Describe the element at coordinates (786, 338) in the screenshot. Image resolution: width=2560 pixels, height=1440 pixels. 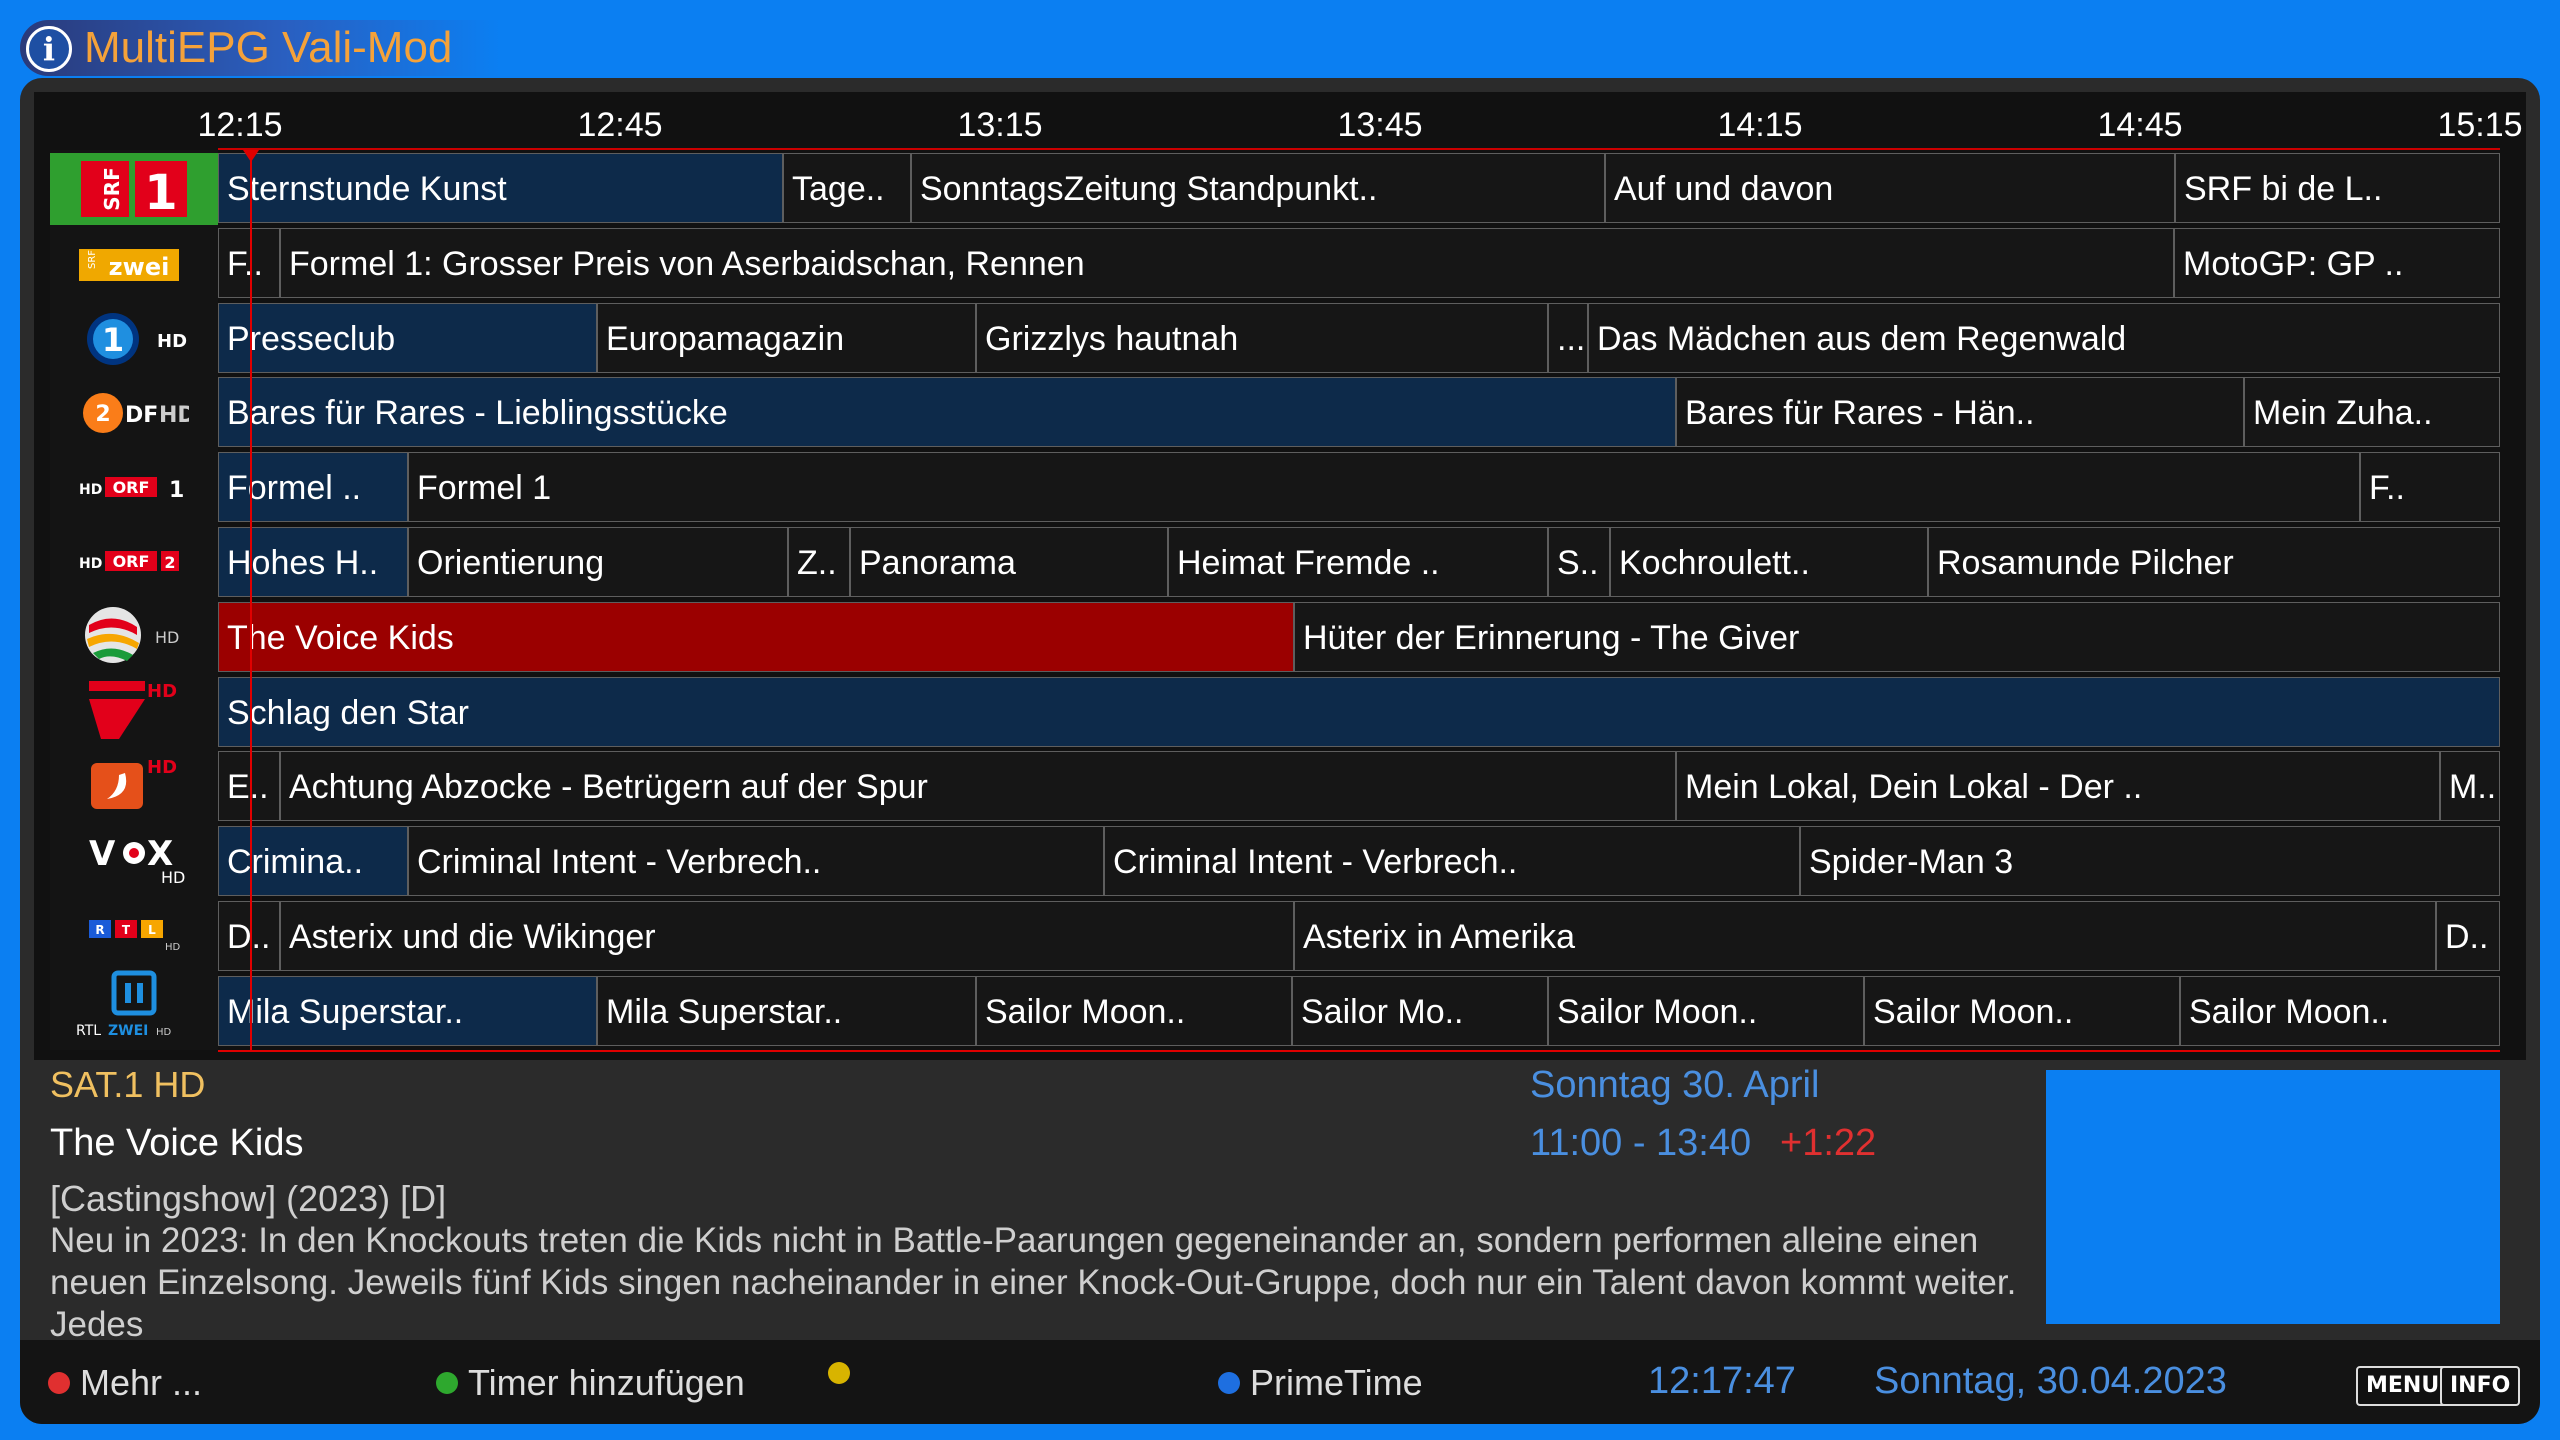
I see `programme-cell: Europamagazin` at that location.